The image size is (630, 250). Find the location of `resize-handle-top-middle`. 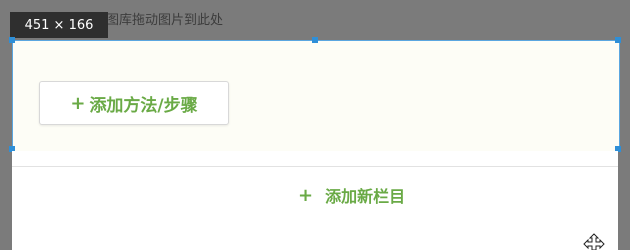

resize-handle-top-middle is located at coordinates (315, 40).